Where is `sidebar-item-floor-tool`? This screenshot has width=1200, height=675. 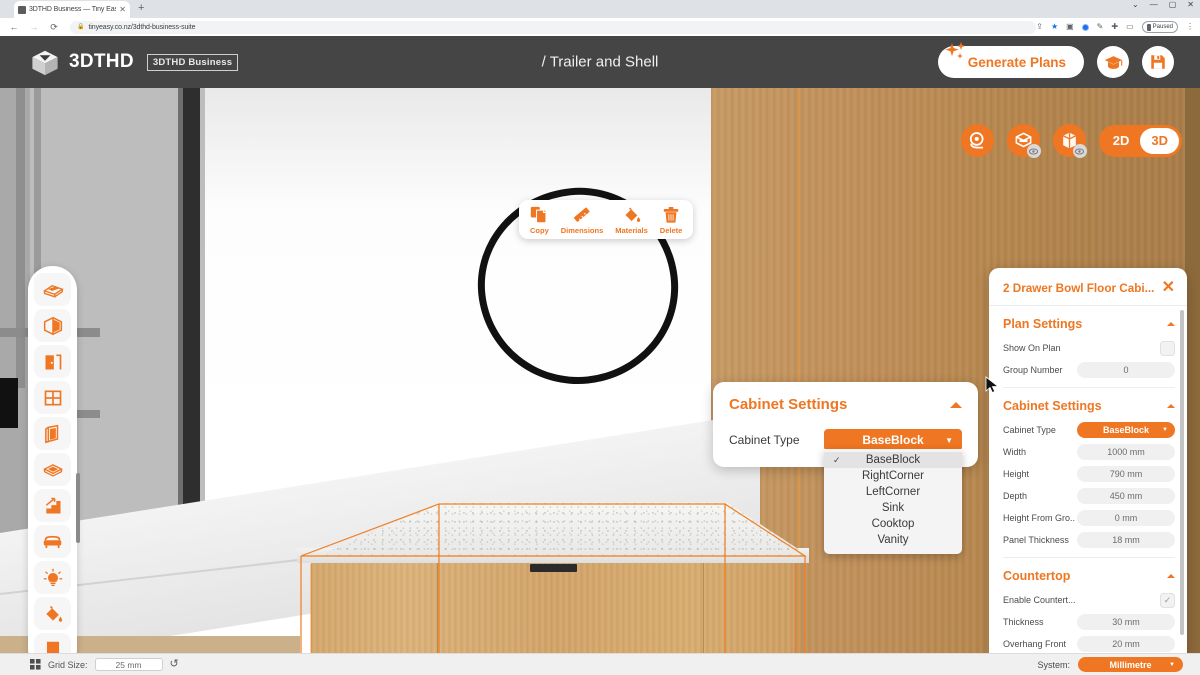 sidebar-item-floor-tool is located at coordinates (52, 289).